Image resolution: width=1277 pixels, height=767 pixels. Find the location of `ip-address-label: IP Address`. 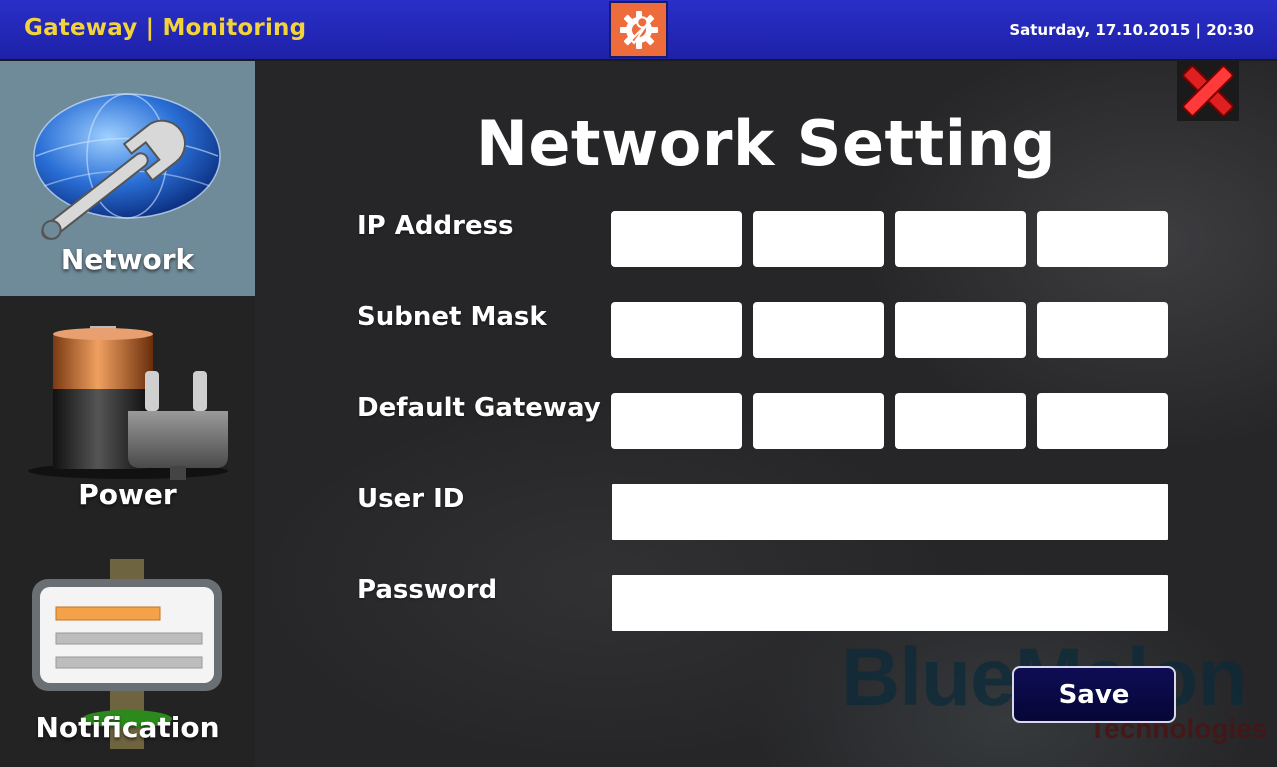

ip-address-label: IP Address is located at coordinates (435, 226).